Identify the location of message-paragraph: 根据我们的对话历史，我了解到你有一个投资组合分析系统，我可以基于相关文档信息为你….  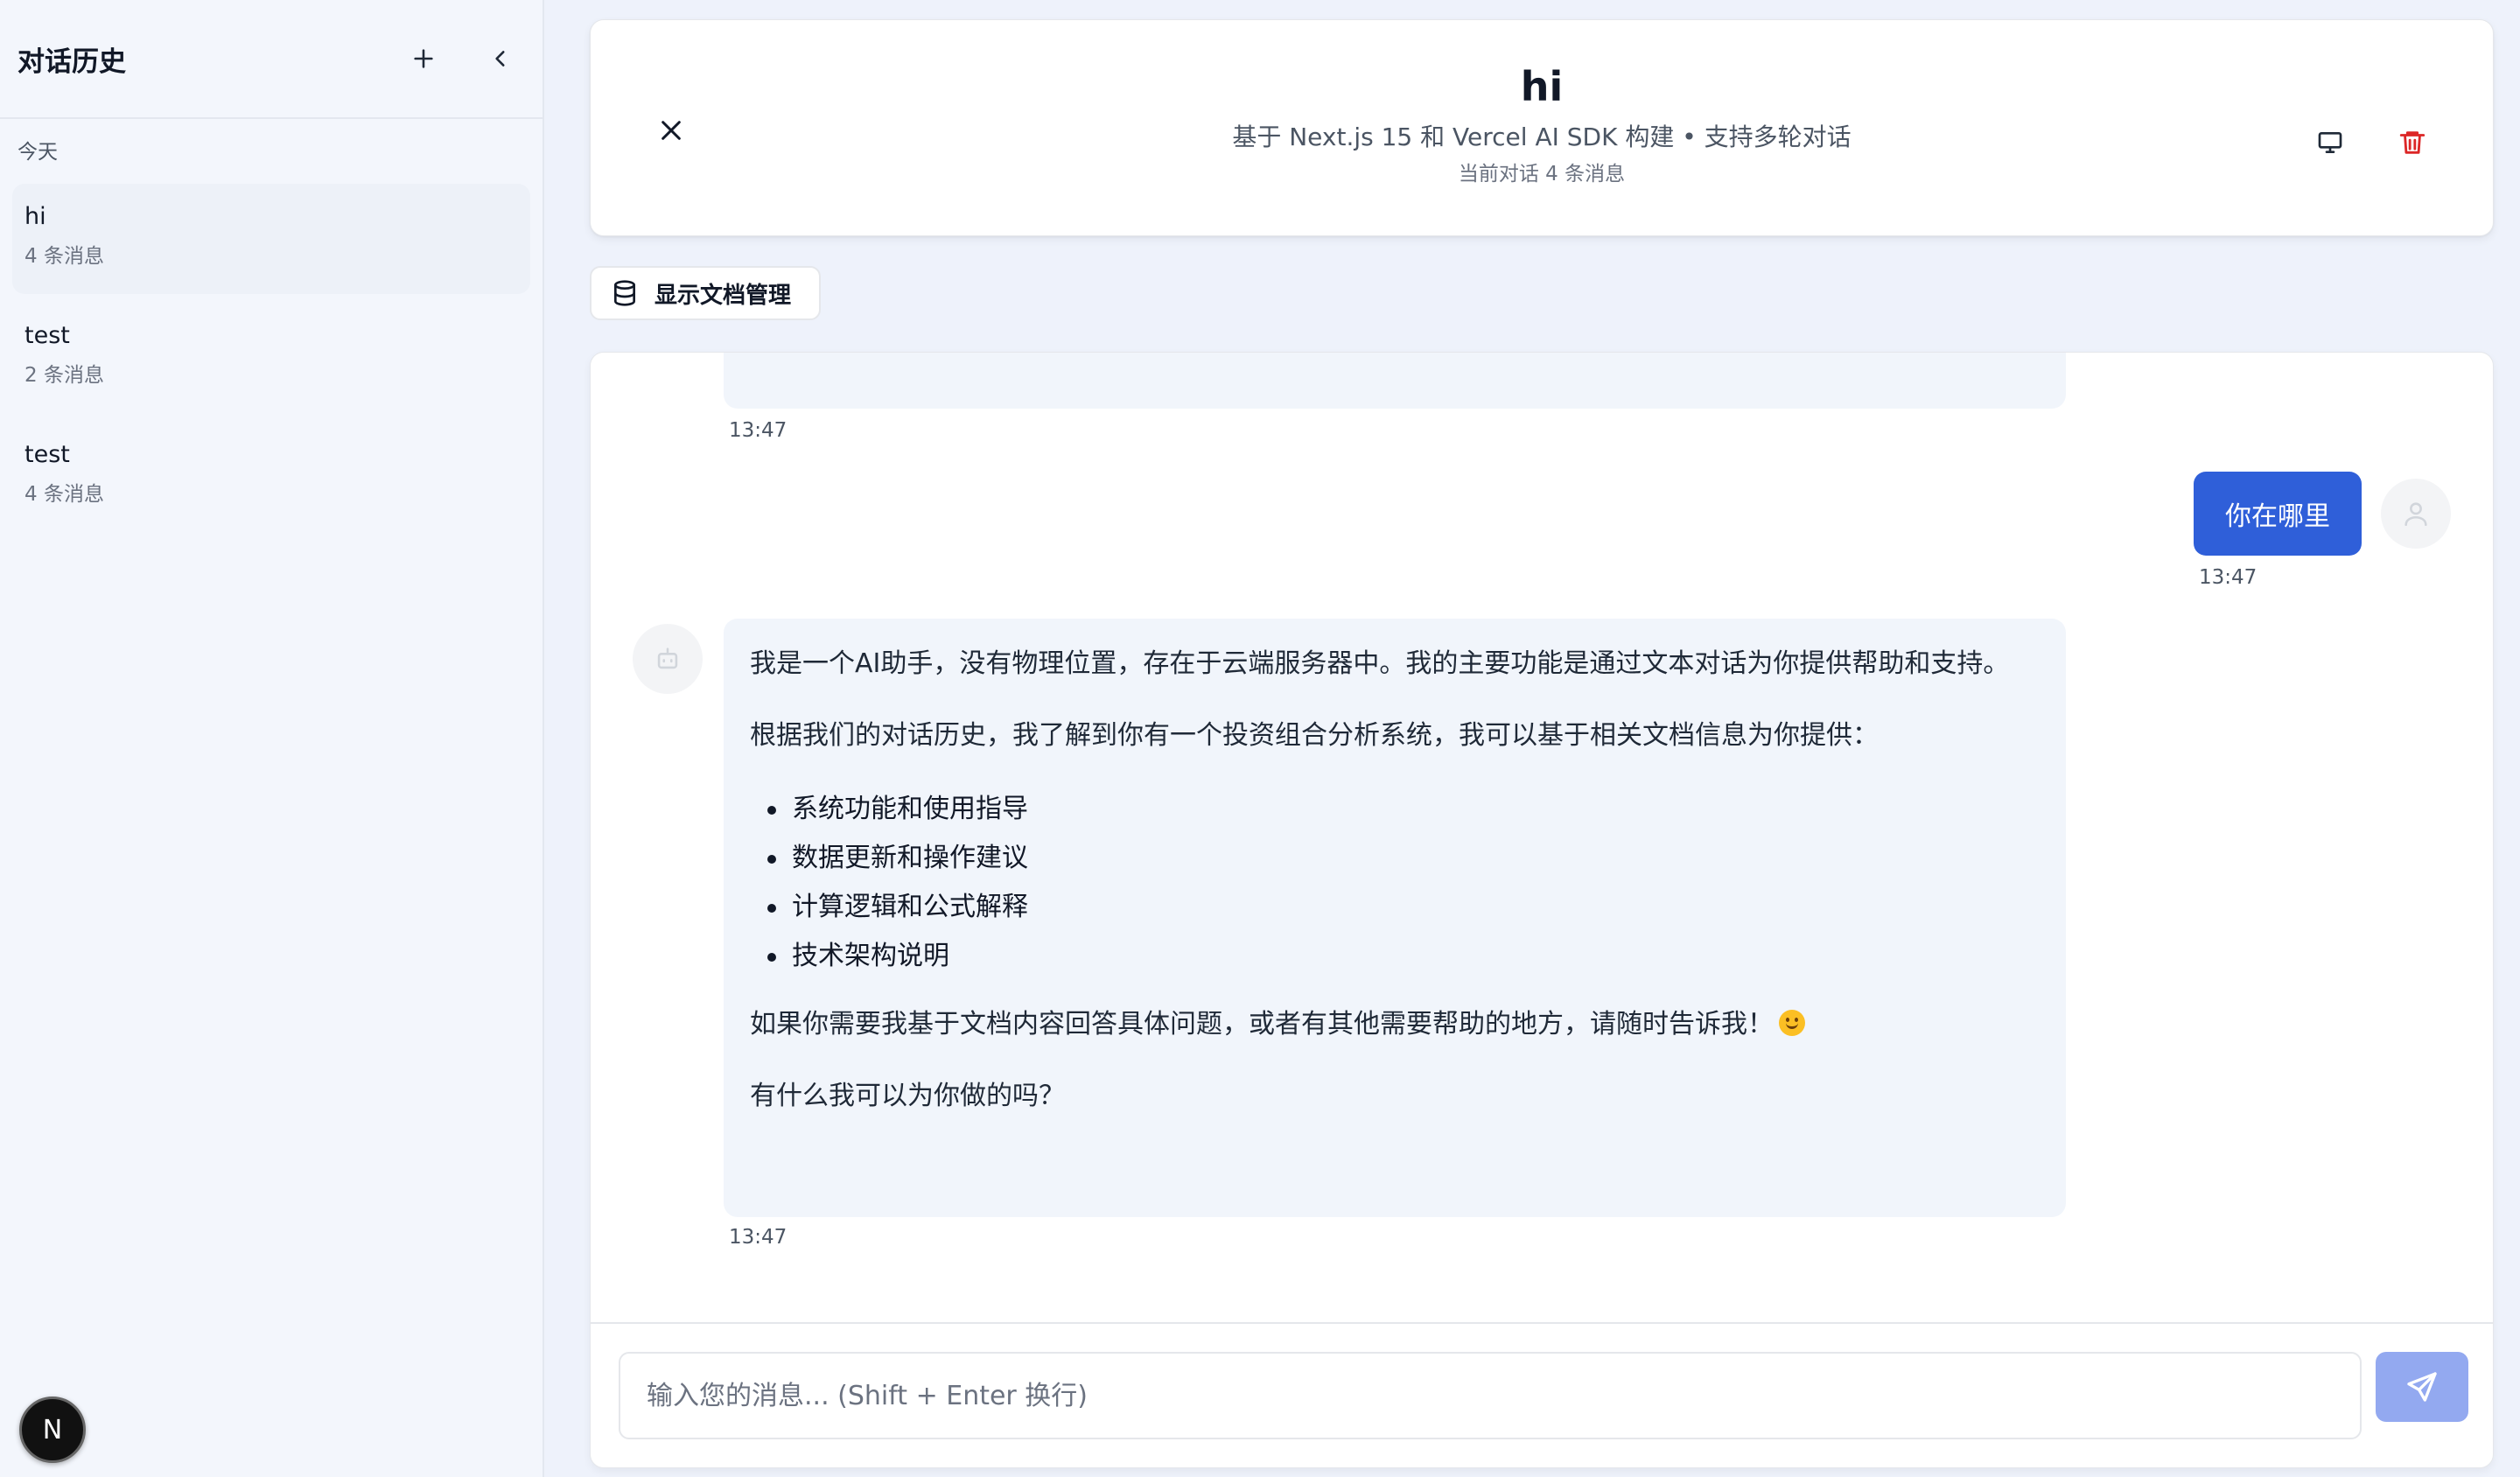
(1314, 735).